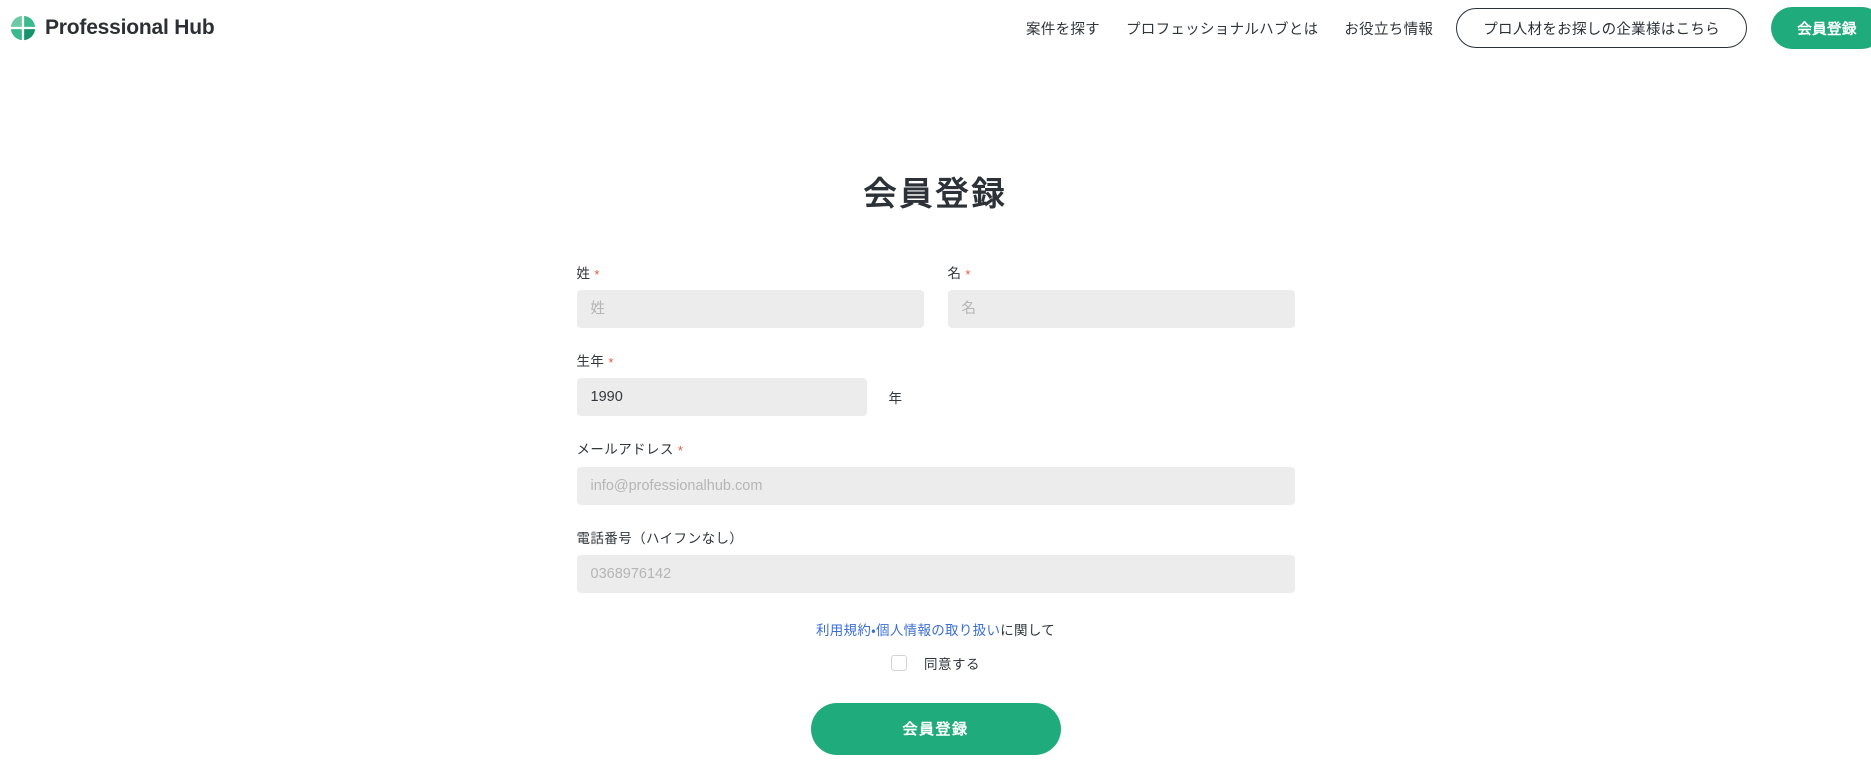  I want to click on submit-register-button: 会員登録, so click(935, 728).